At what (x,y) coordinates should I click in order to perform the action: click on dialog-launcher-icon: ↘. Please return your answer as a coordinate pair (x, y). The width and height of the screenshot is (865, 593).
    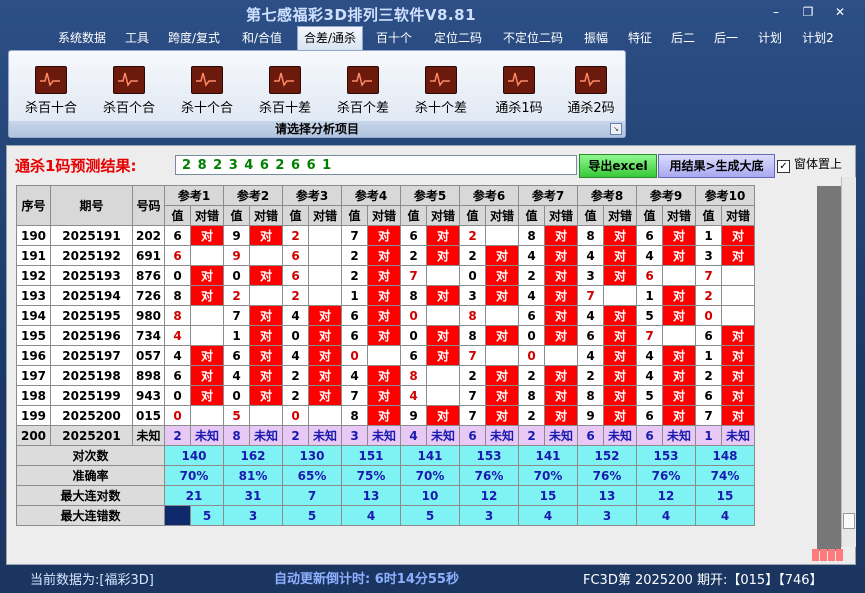
    Looking at the image, I should click on (616, 129).